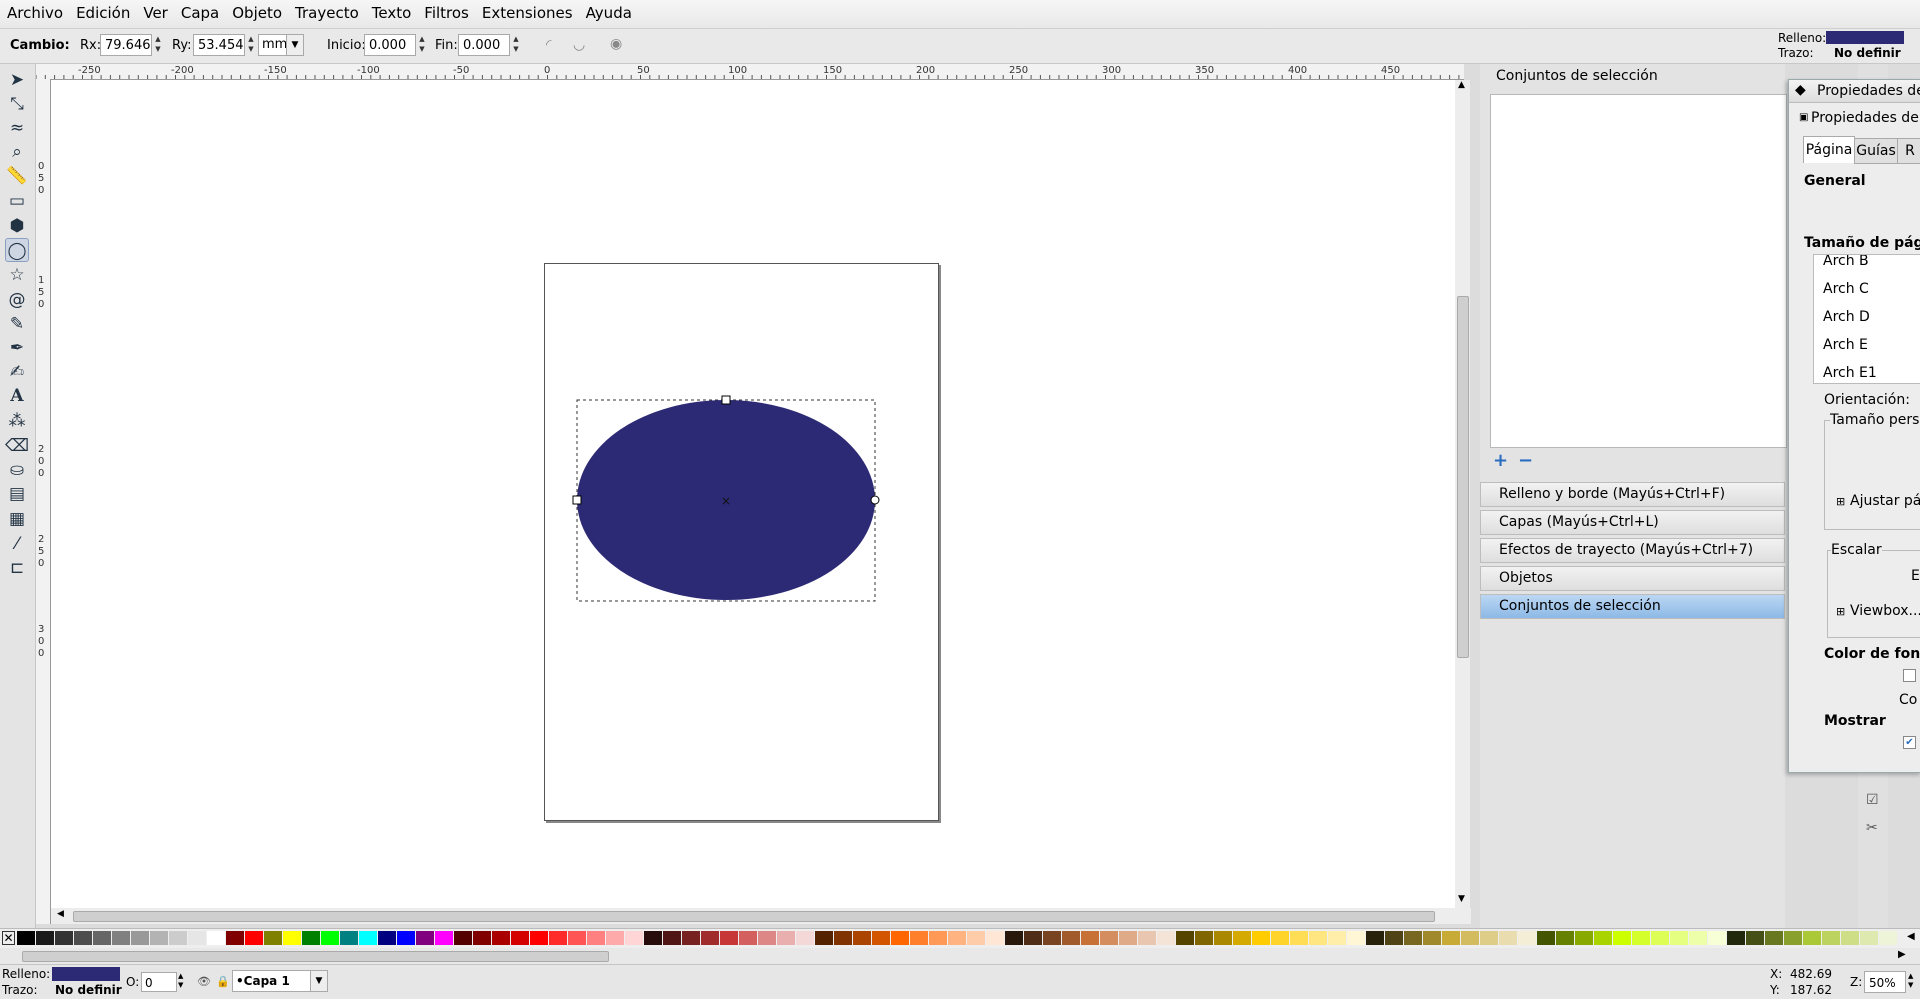 Image resolution: width=1920 pixels, height=999 pixels. Describe the element at coordinates (608, 14) in the screenshot. I see `menu-ayuda: Ayuda` at that location.